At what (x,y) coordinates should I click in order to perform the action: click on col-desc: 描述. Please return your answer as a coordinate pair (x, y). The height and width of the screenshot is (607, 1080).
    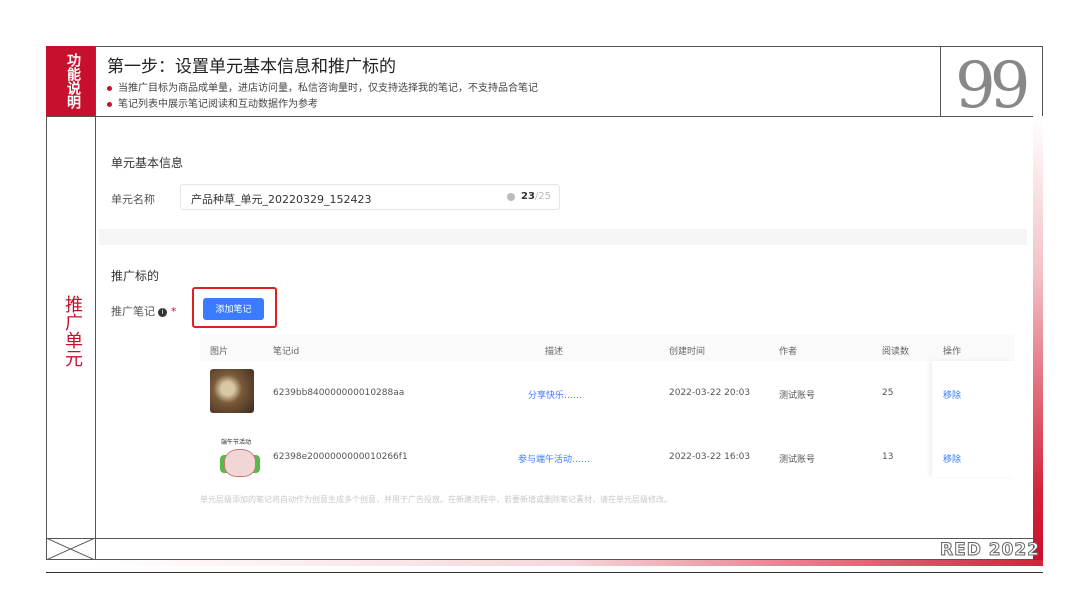
    Looking at the image, I should click on (554, 352).